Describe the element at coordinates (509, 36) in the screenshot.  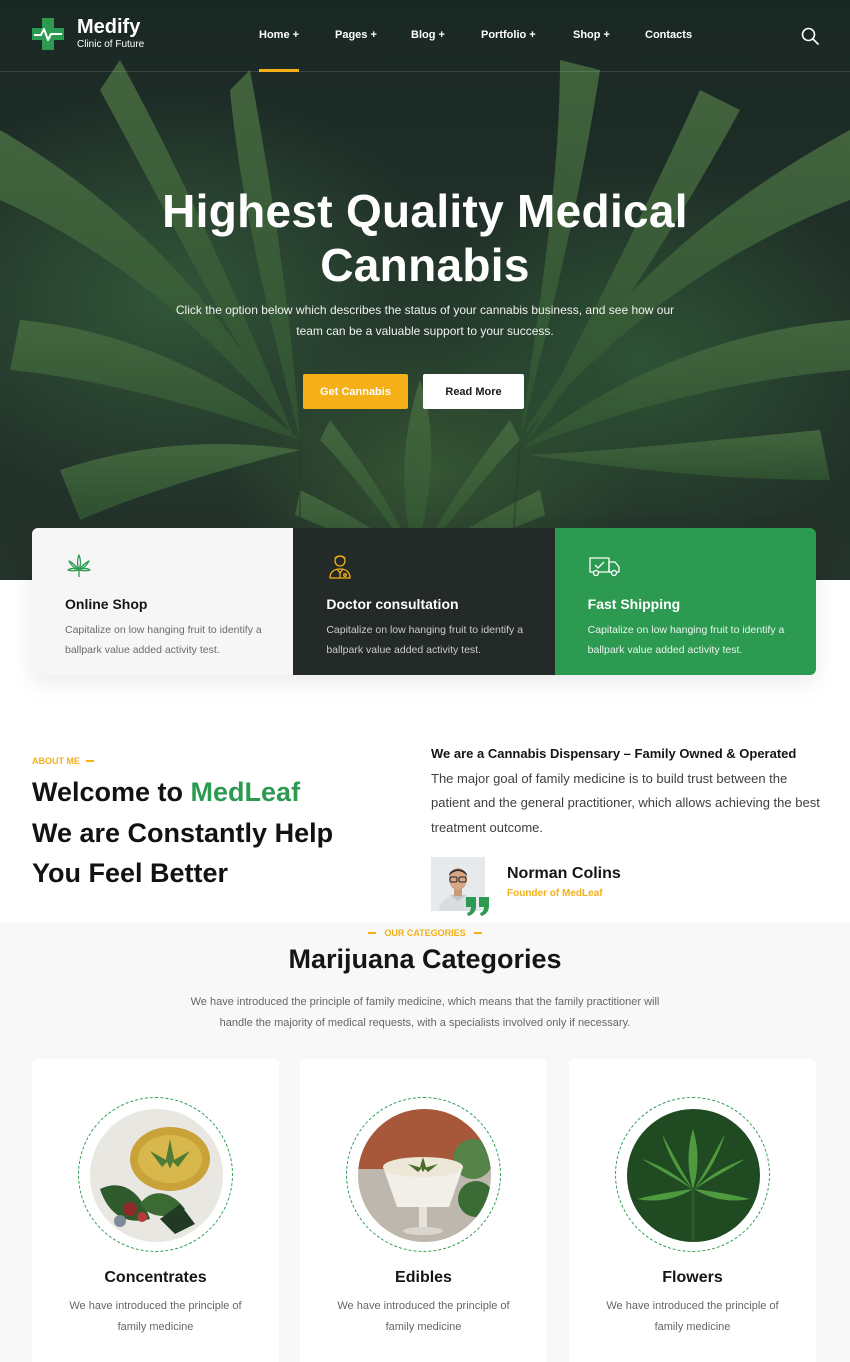
I see `nav-portfolio: Portfolio +` at that location.